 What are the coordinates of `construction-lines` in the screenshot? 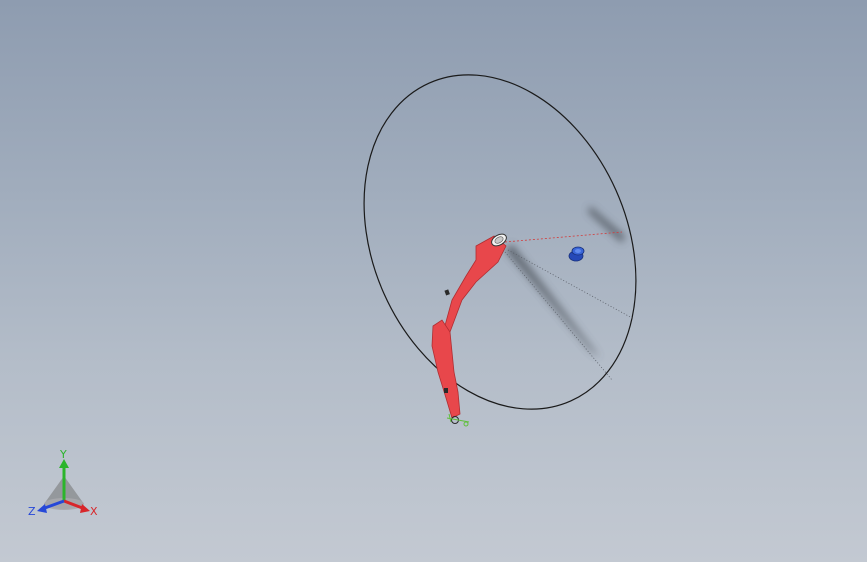 It's located at (568, 306).